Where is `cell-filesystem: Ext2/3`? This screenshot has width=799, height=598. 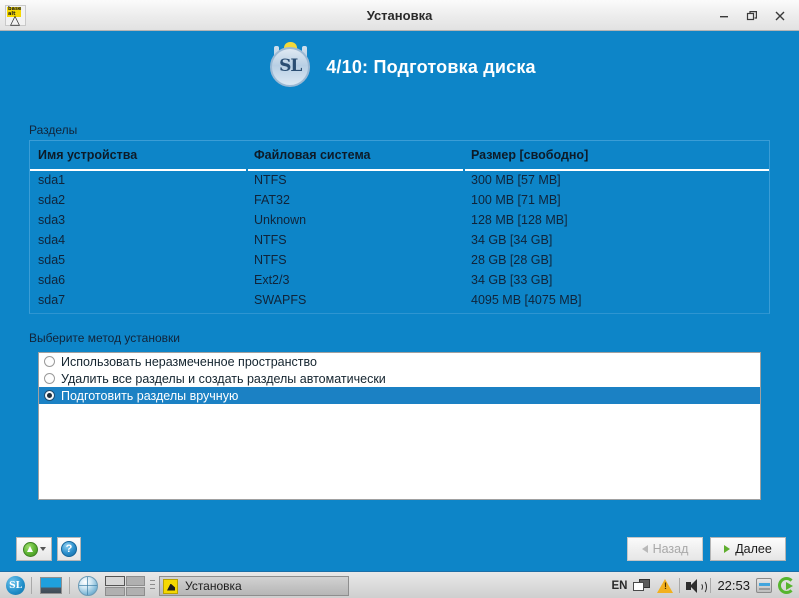 cell-filesystem: Ext2/3 is located at coordinates (272, 280).